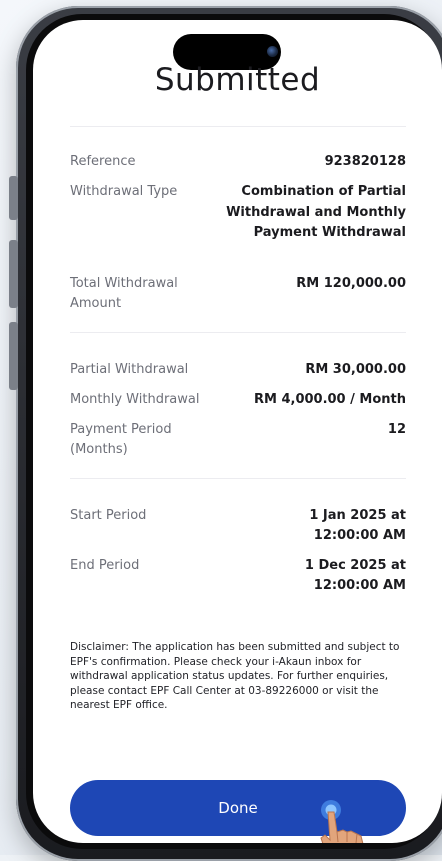 Image resolution: width=442 pixels, height=861 pixels. What do you see at coordinates (13, 198) in the screenshot?
I see `side-button-action` at bounding box center [13, 198].